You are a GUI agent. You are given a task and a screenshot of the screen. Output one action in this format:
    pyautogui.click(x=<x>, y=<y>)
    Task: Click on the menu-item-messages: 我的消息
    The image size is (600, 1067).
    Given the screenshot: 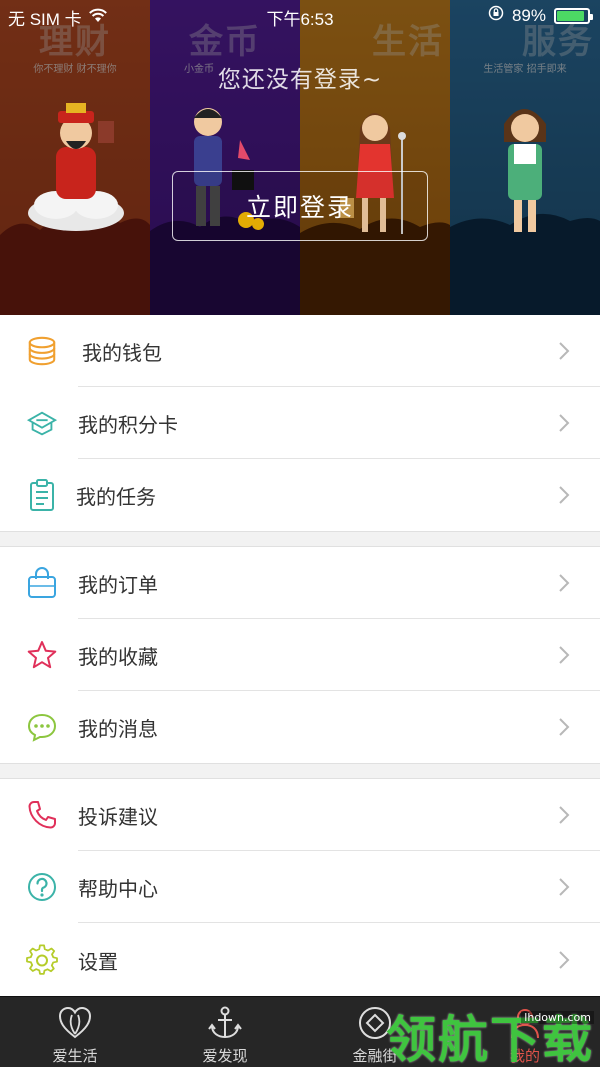 What is the action you would take?
    pyautogui.click(x=300, y=727)
    